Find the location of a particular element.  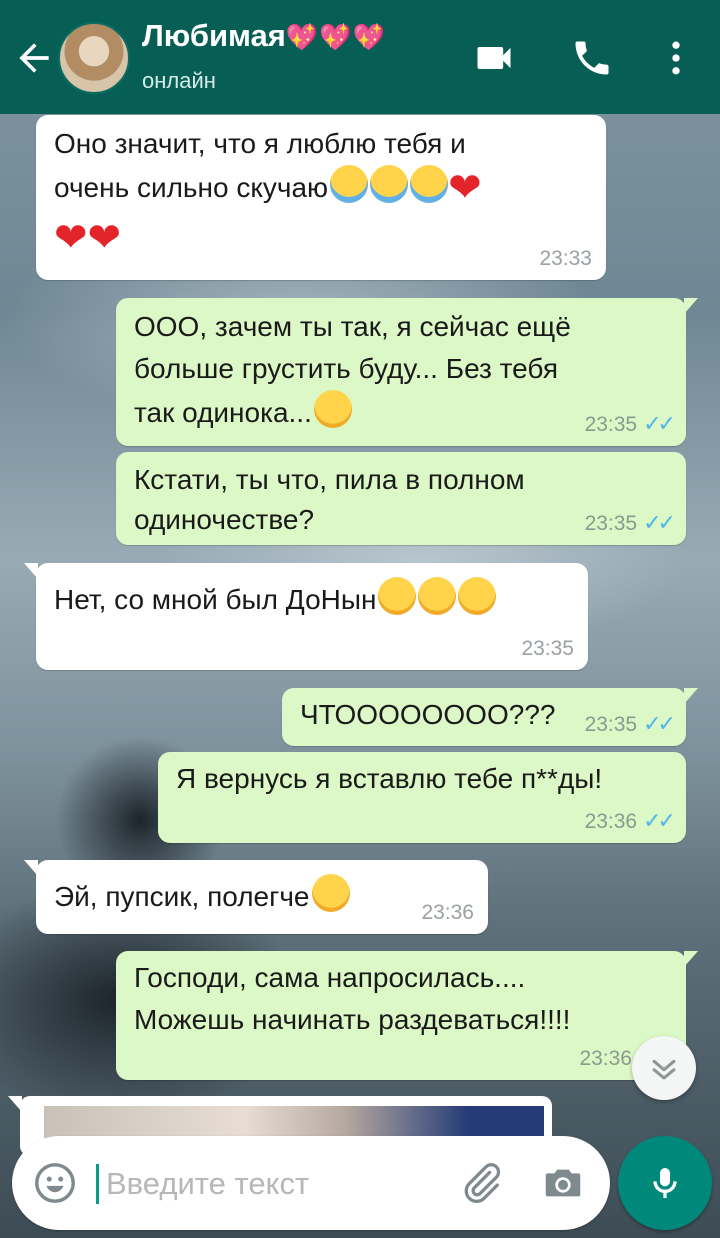

message-outgoing: ЧТОООООООО??? 23:35 ✓✓ is located at coordinates (490, 717).